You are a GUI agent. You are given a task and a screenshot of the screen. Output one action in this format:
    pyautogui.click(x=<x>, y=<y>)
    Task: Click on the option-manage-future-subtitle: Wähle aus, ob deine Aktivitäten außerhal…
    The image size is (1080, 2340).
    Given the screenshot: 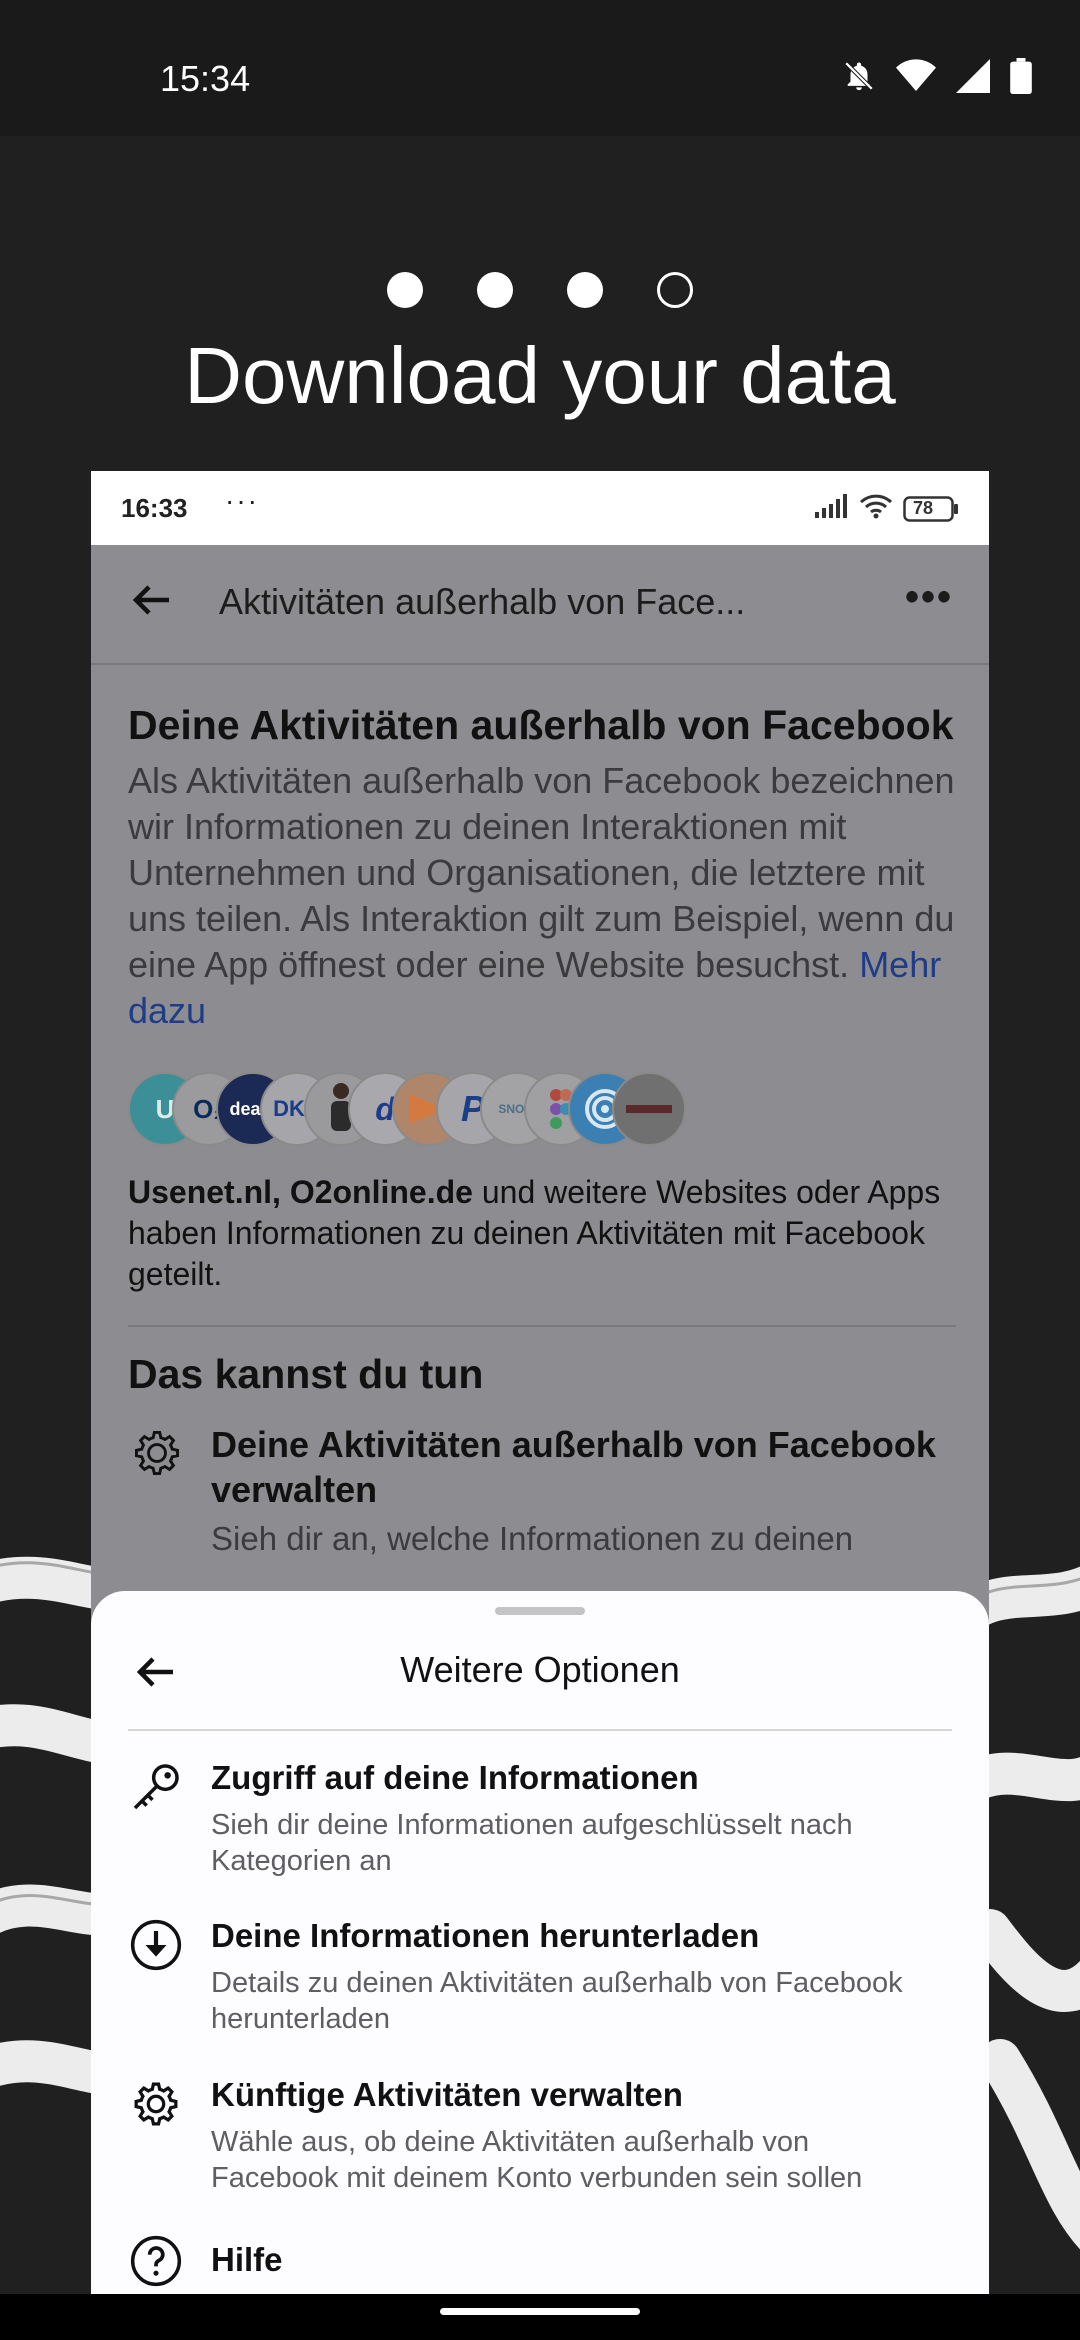 What is the action you would take?
    pyautogui.click(x=537, y=2160)
    